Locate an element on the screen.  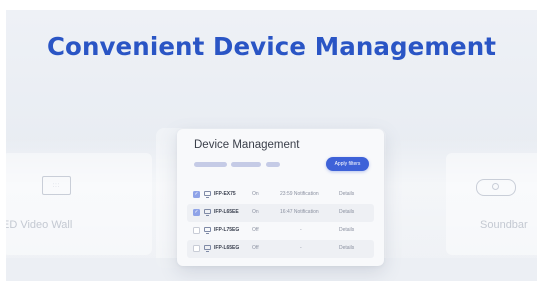
headline: Convenient Device Management is located at coordinates (271, 46).